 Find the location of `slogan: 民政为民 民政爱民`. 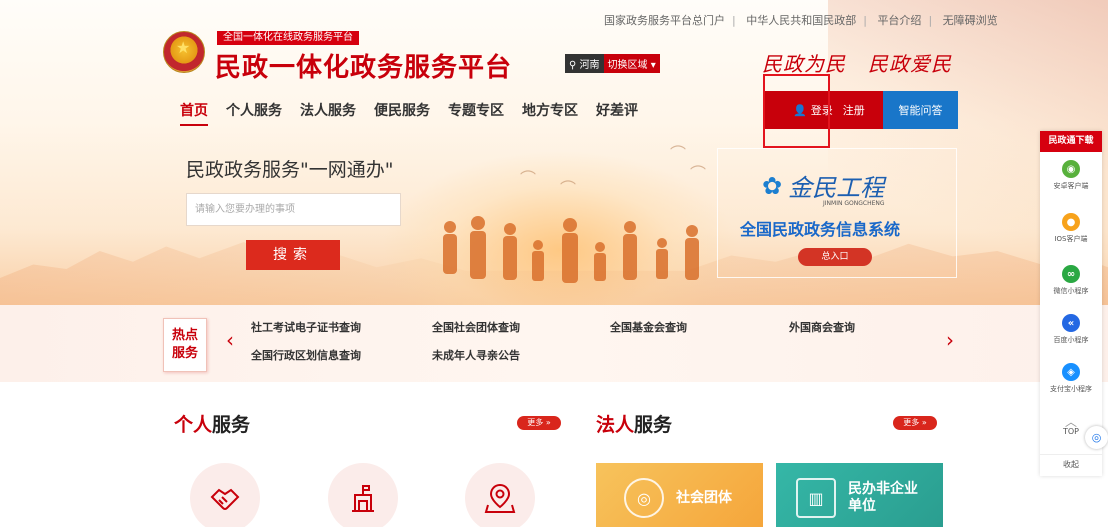

slogan: 民政为民 民政爱民 is located at coordinates (857, 62).